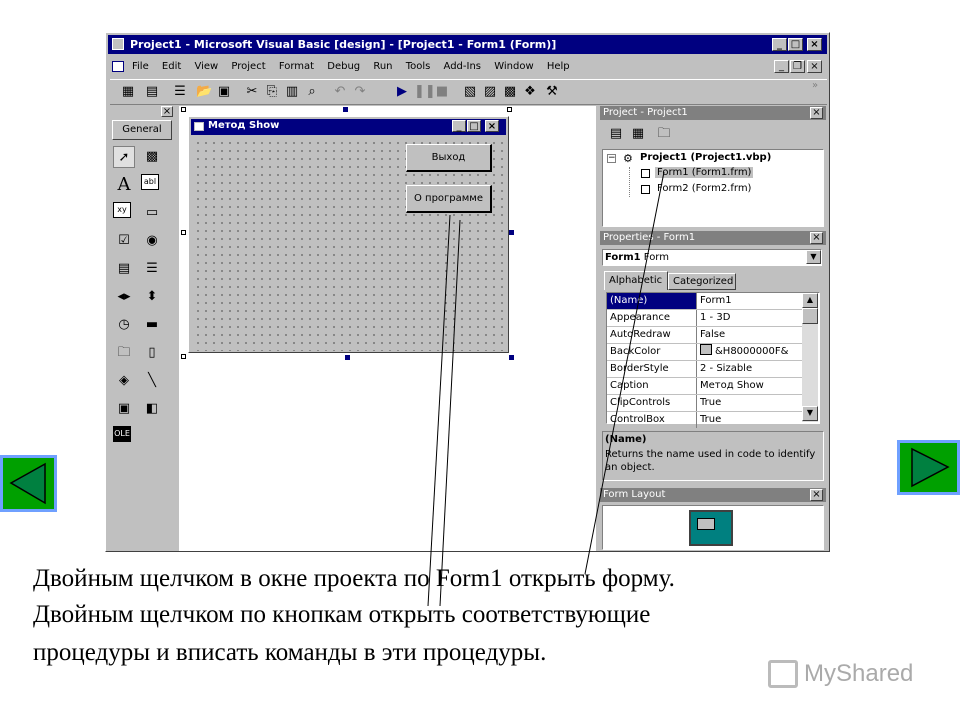  I want to click on menu-view: View, so click(206, 66).